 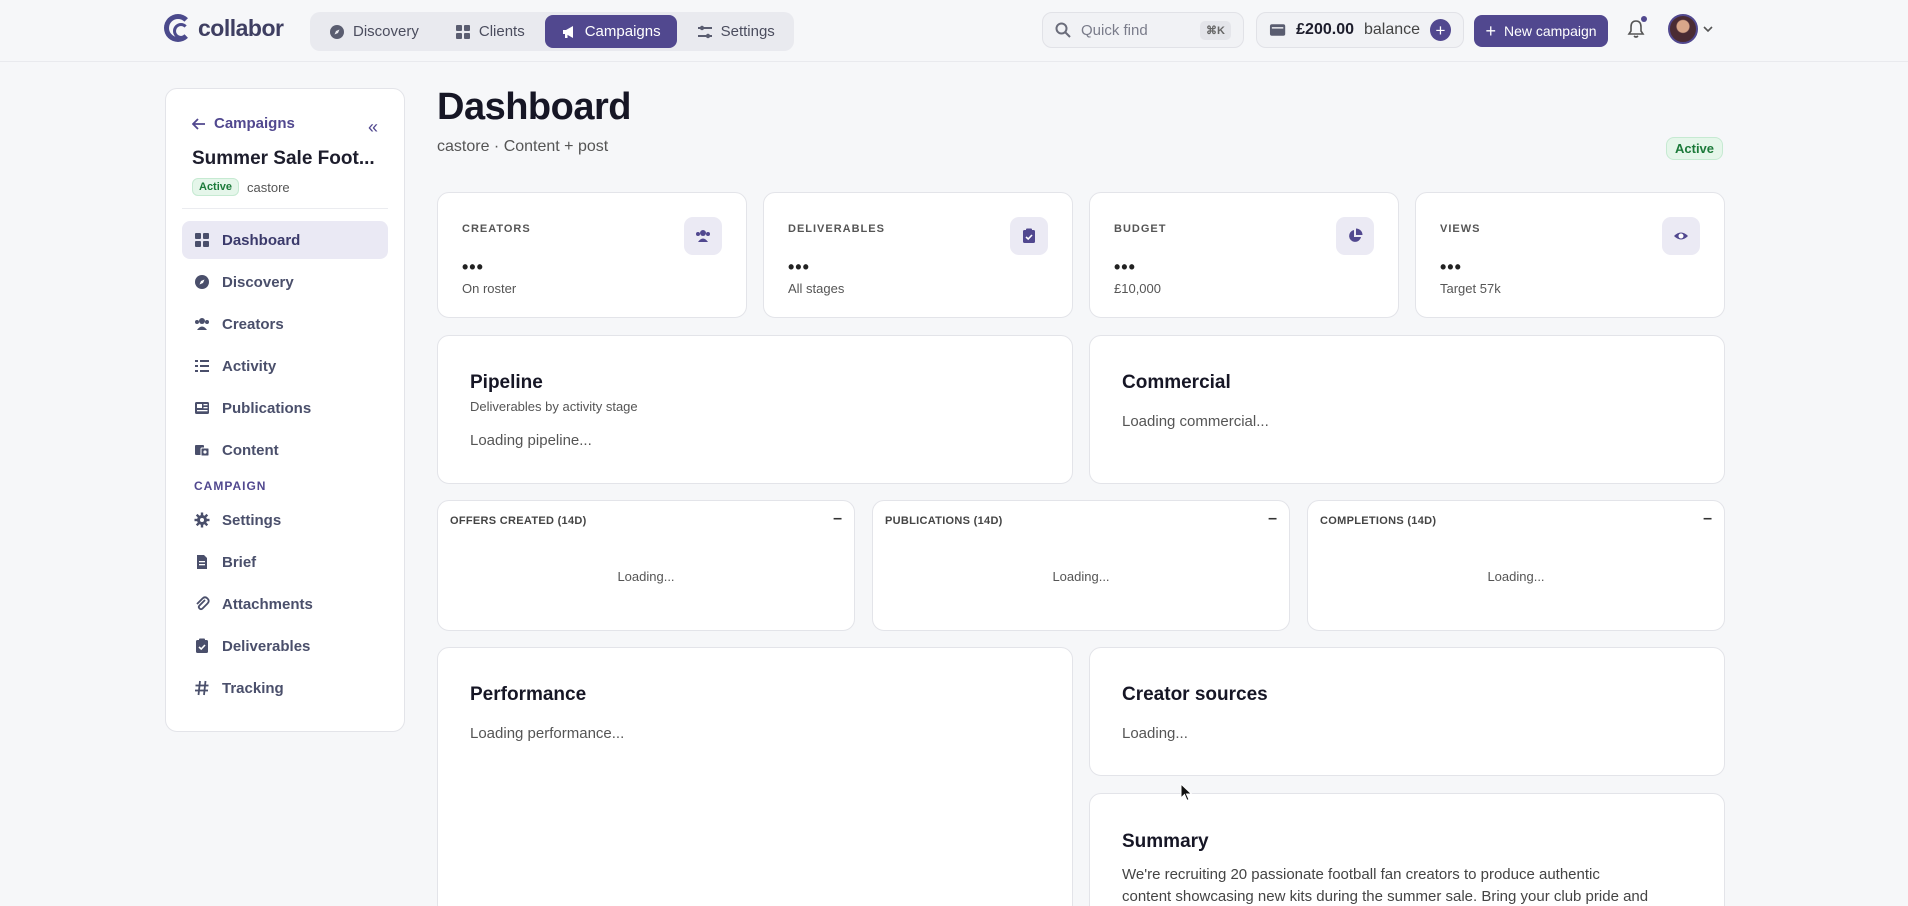 What do you see at coordinates (285, 123) in the screenshot?
I see `back-to-campaigns-link: Campaigns` at bounding box center [285, 123].